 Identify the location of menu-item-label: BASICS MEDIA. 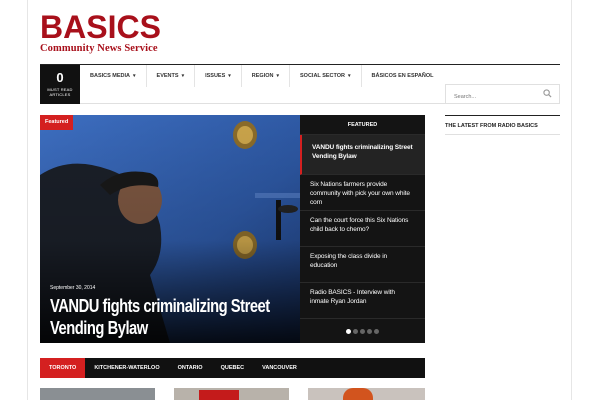
(110, 76).